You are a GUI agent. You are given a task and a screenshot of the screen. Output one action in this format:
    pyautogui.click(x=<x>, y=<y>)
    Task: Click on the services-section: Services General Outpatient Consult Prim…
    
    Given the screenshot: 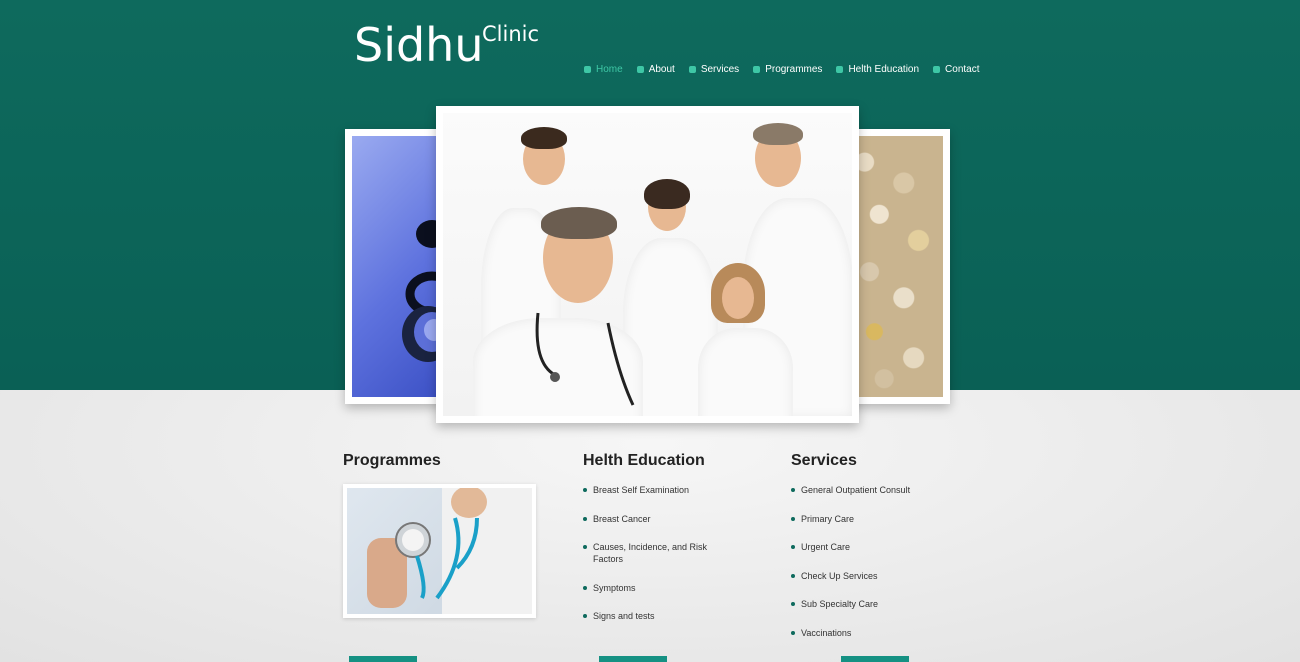 What is the action you would take?
    pyautogui.click(x=876, y=553)
    